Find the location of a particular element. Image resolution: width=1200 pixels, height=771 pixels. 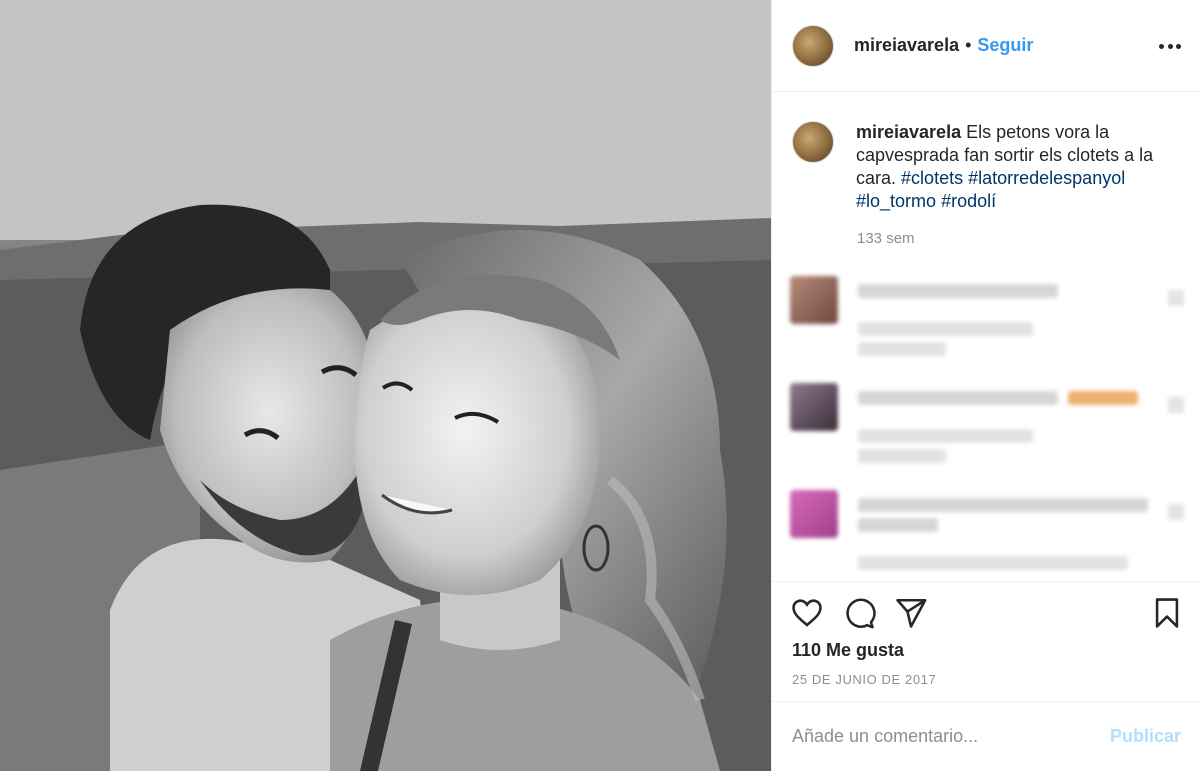

post-date: 25 DE JUNIO DE 2017 is located at coordinates (864, 679).